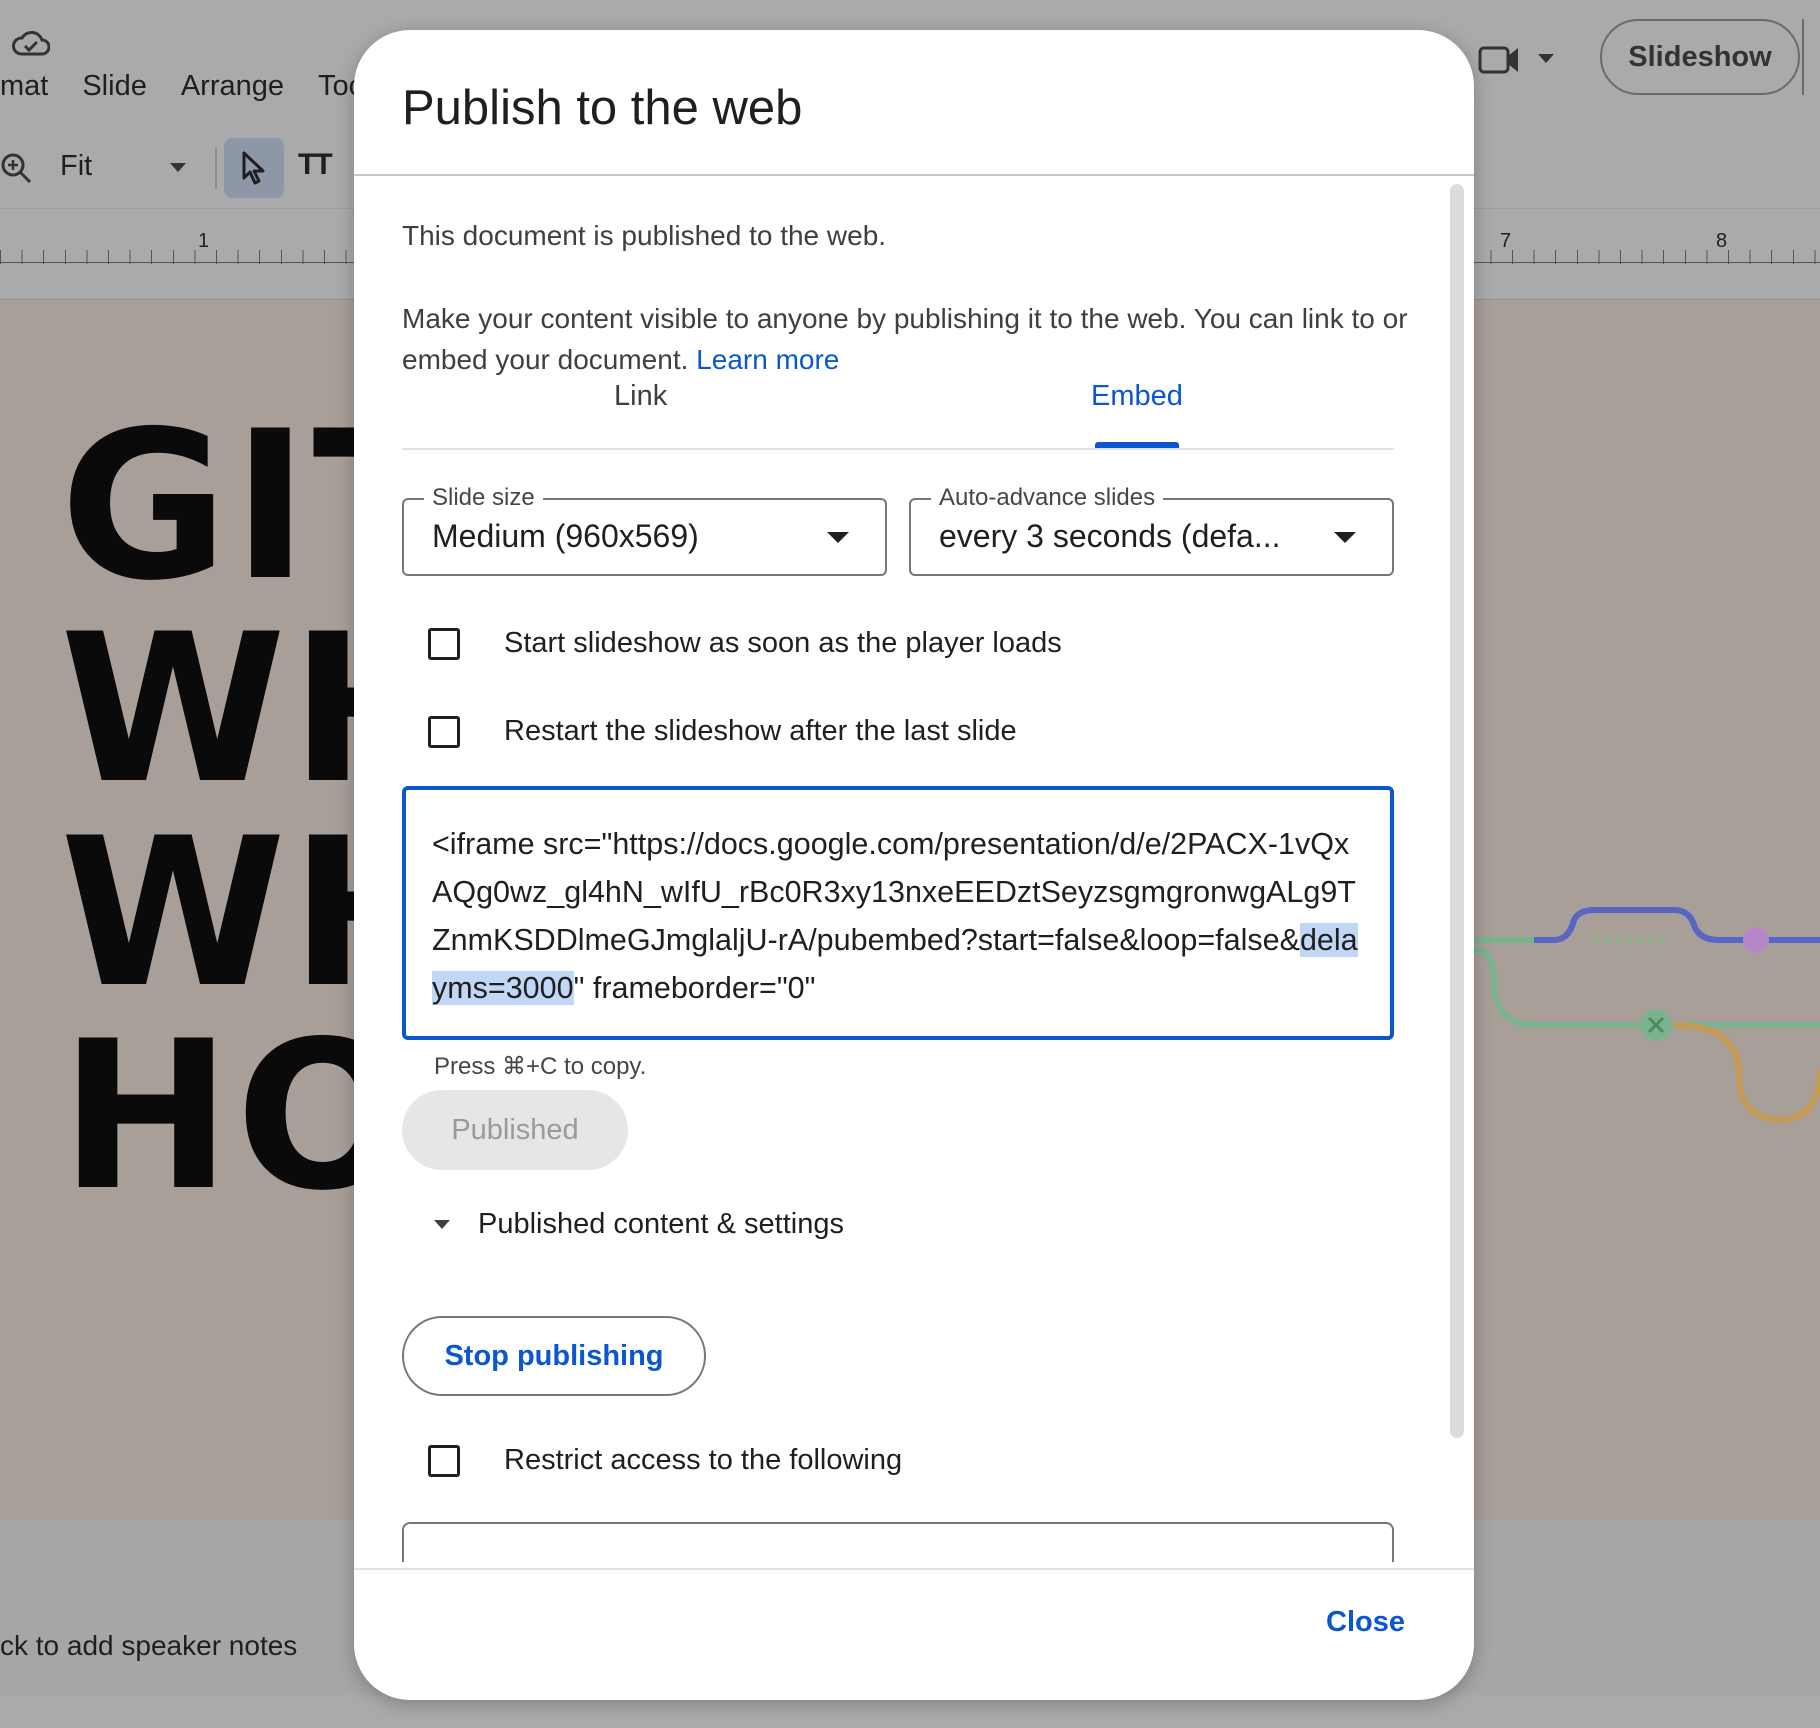 The height and width of the screenshot is (1728, 1820). What do you see at coordinates (216, 169) in the screenshot?
I see `toolbar-divider` at bounding box center [216, 169].